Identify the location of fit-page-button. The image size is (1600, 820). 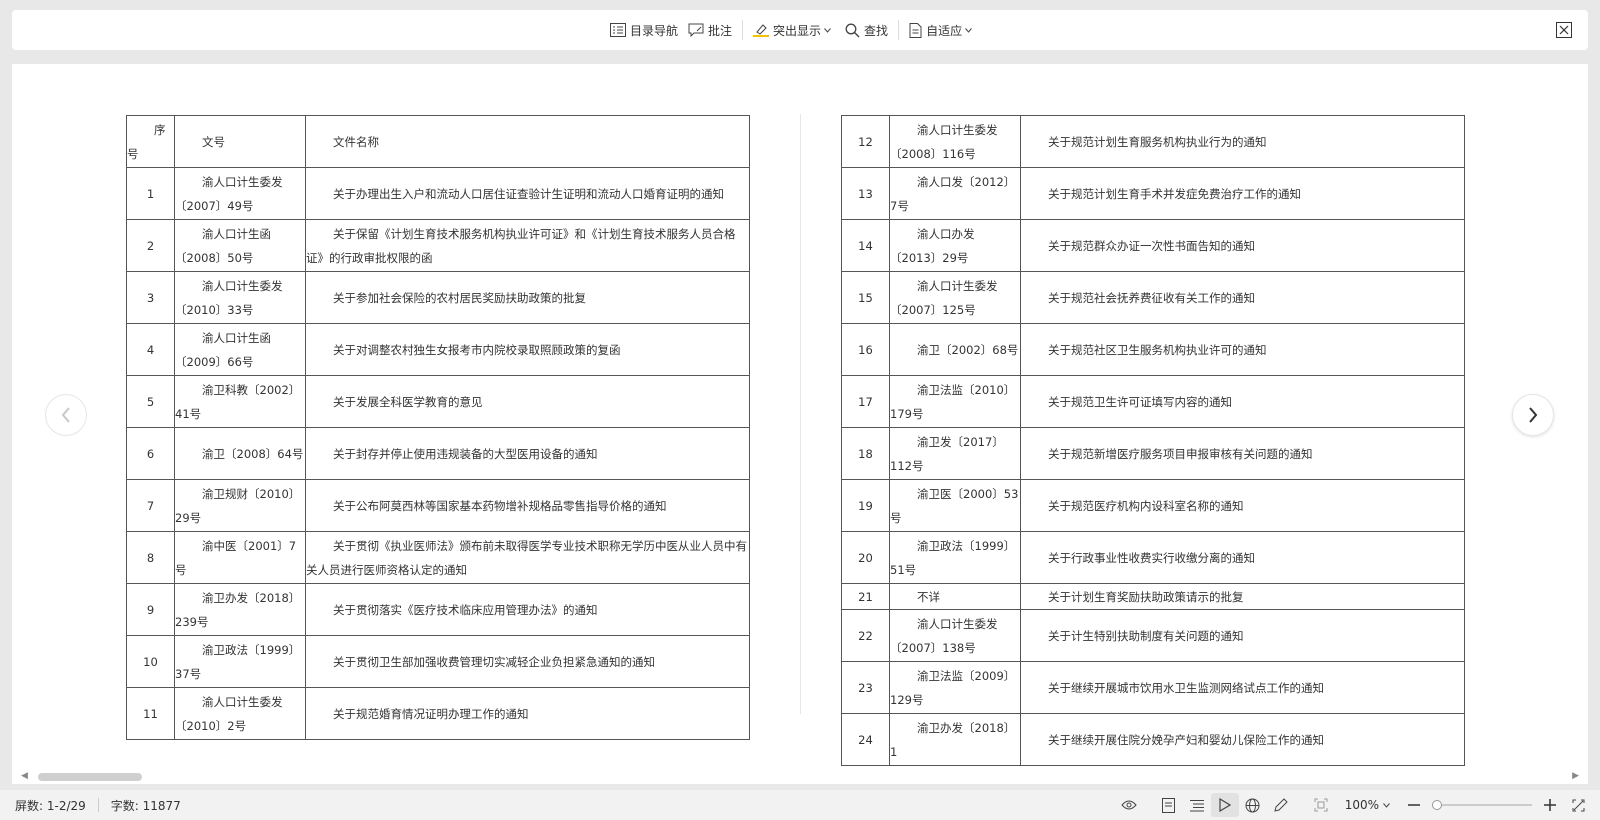
(1321, 805).